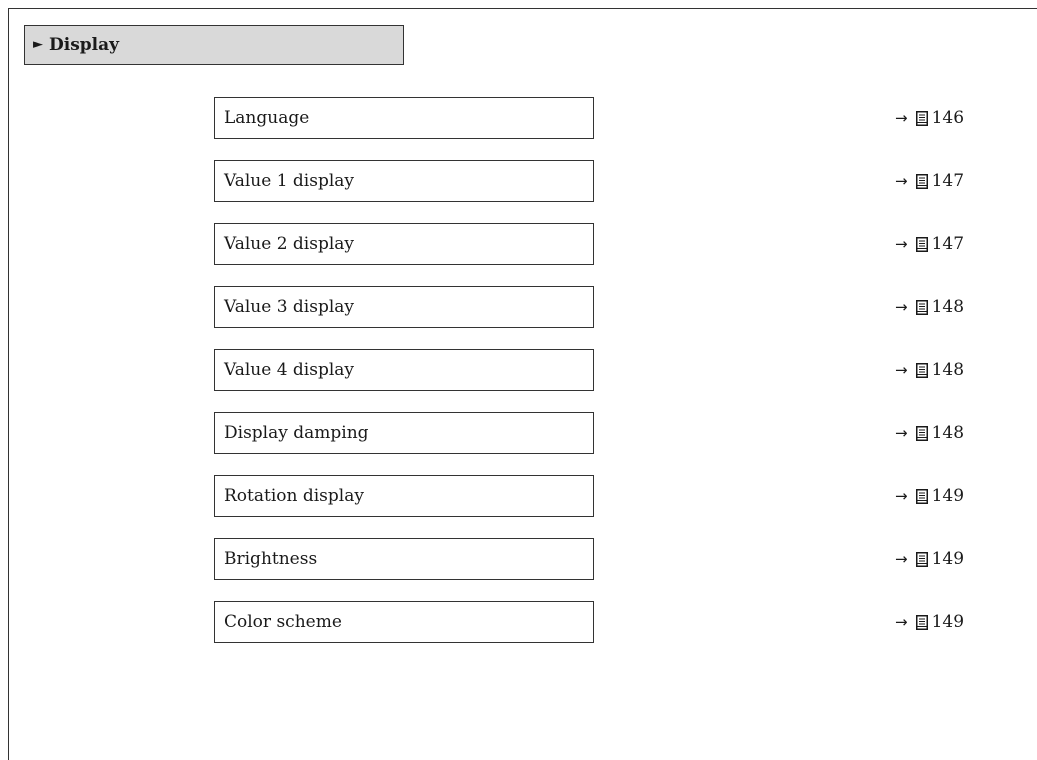 The height and width of the screenshot is (760, 1037). Describe the element at coordinates (38, 44) in the screenshot. I see `submenu-triangle-icon: ►` at that location.